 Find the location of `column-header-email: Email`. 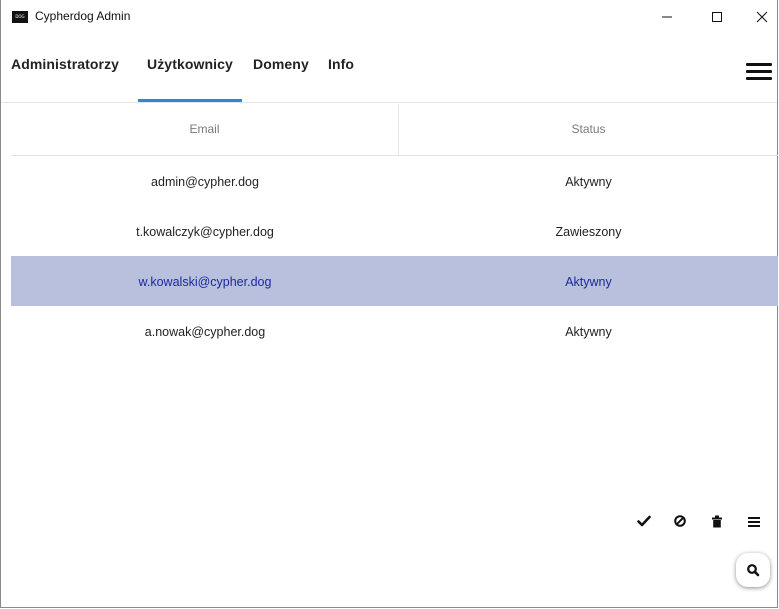

column-header-email: Email is located at coordinates (205, 129).